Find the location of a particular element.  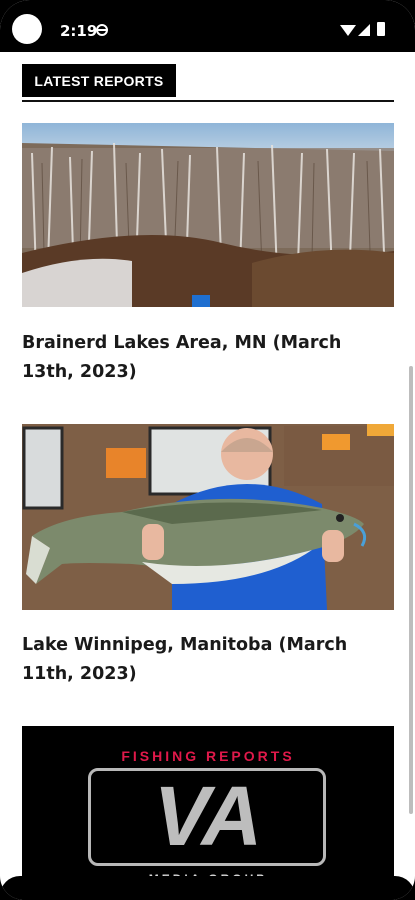

bottom-bezel is located at coordinates (207, 888).